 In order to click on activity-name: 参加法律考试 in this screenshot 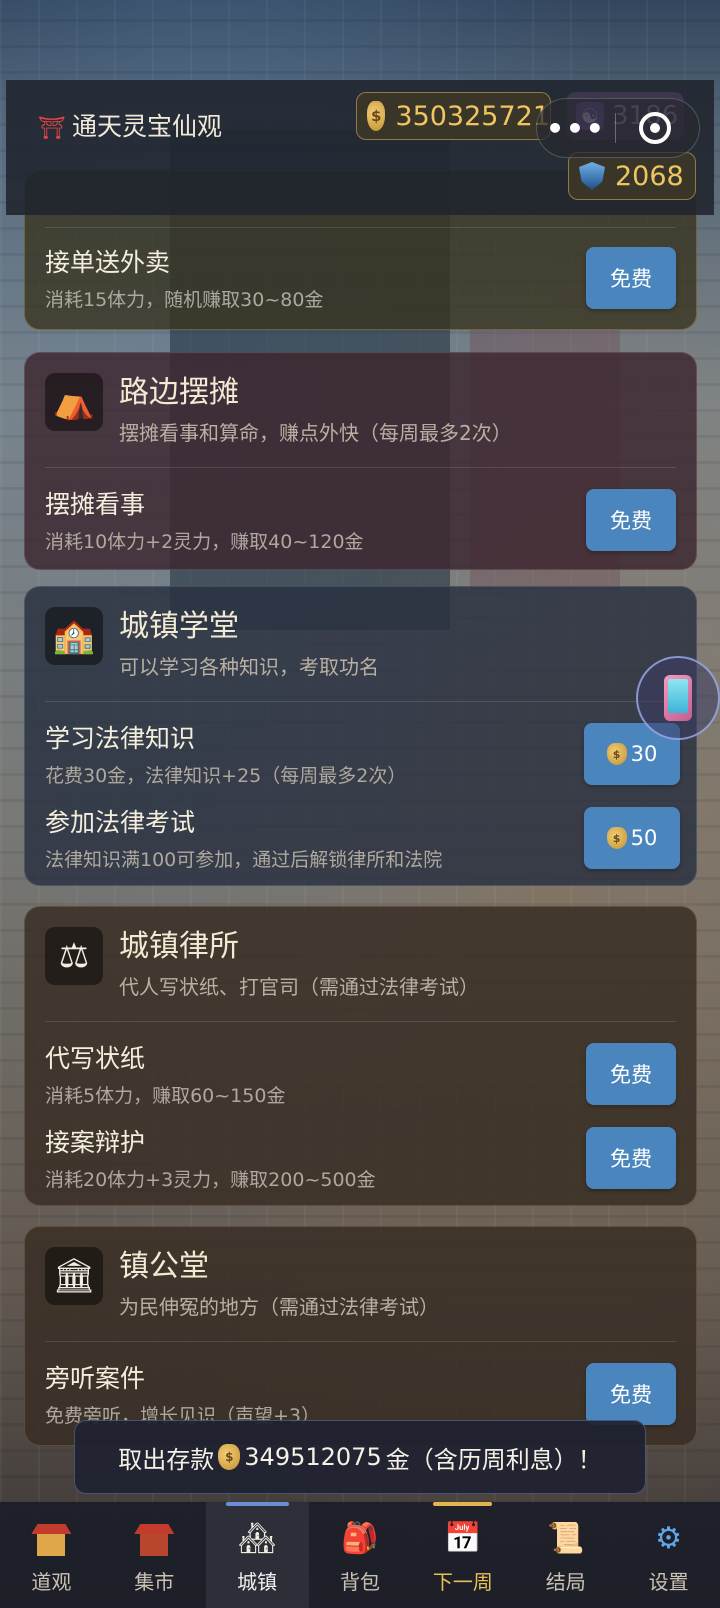, I will do `click(120, 822)`.